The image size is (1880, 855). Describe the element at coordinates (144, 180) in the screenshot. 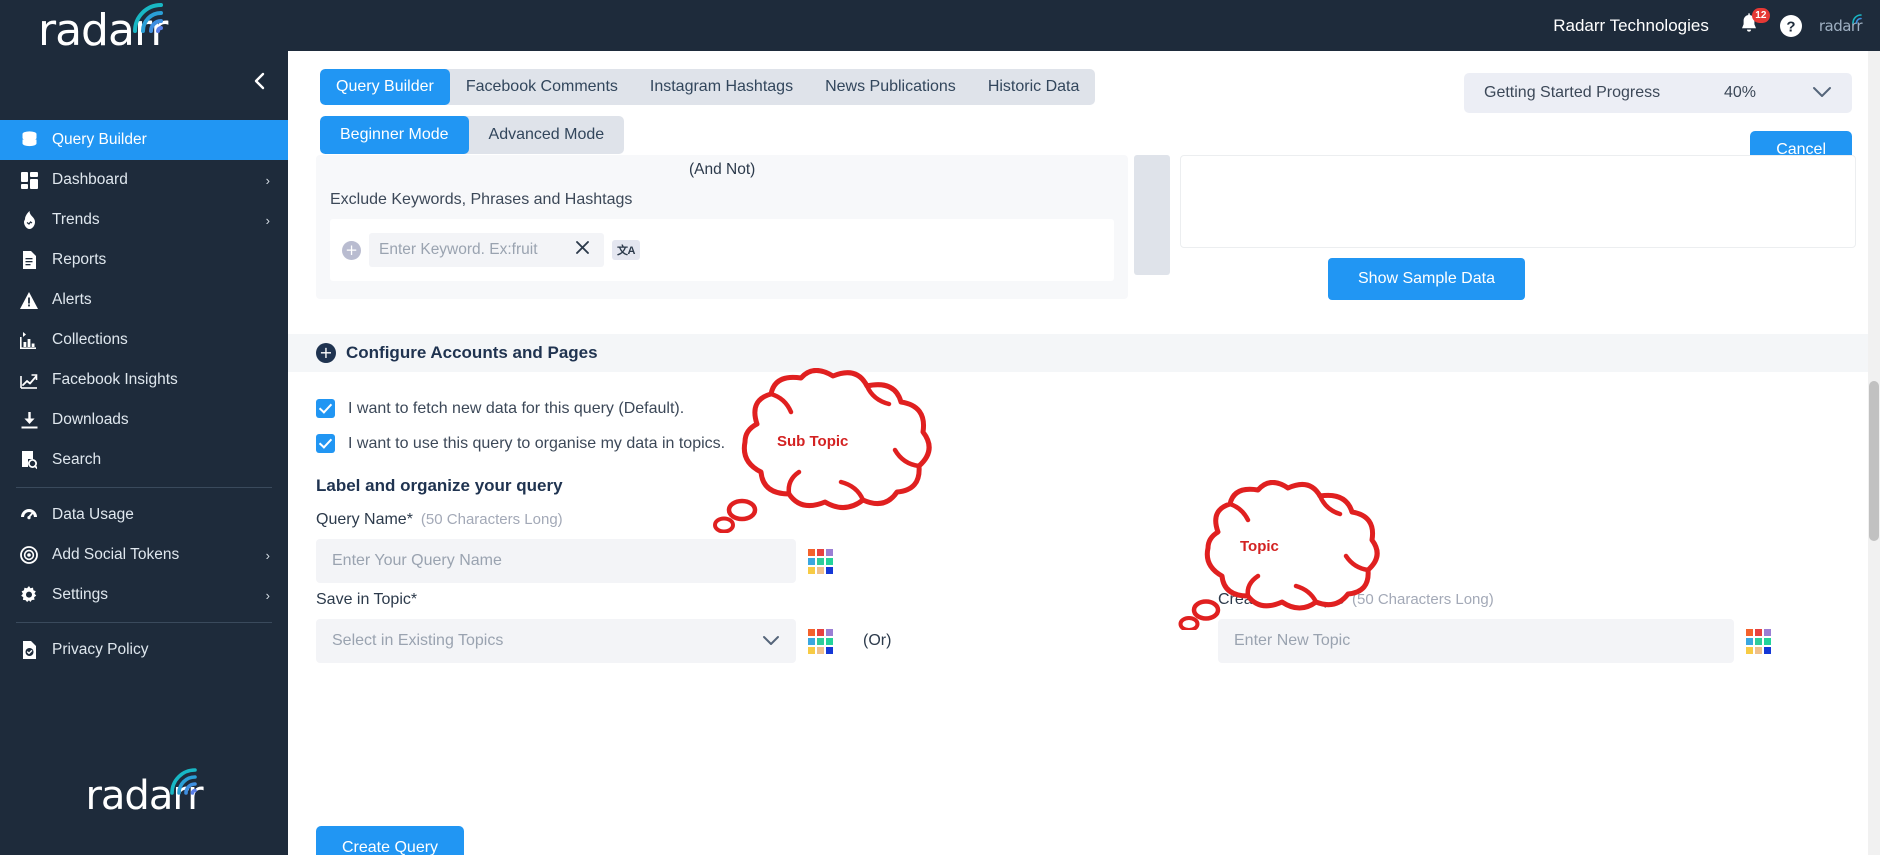

I see `sidebar-item-dashboard: Dashboard ›` at that location.